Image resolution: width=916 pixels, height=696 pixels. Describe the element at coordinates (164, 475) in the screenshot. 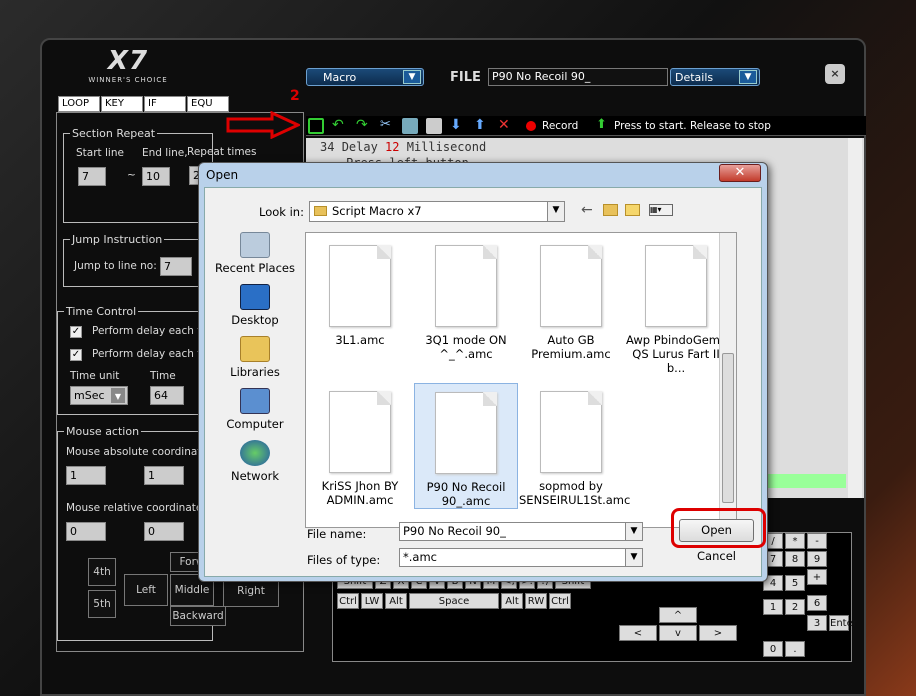

I see `abs-y-input: 1` at that location.